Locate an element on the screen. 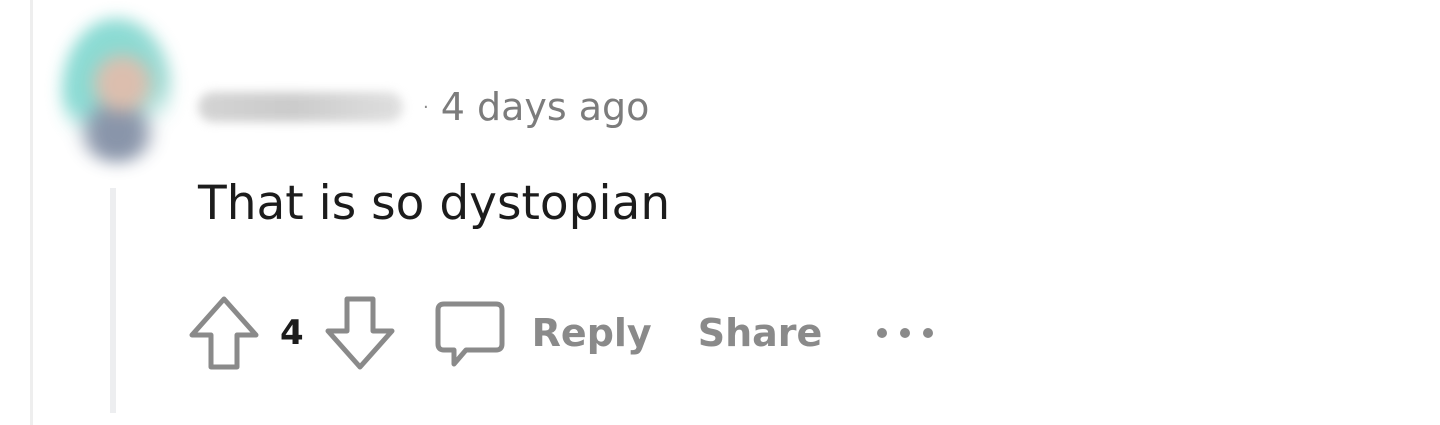  speech-bubble-icon is located at coordinates (470, 334).